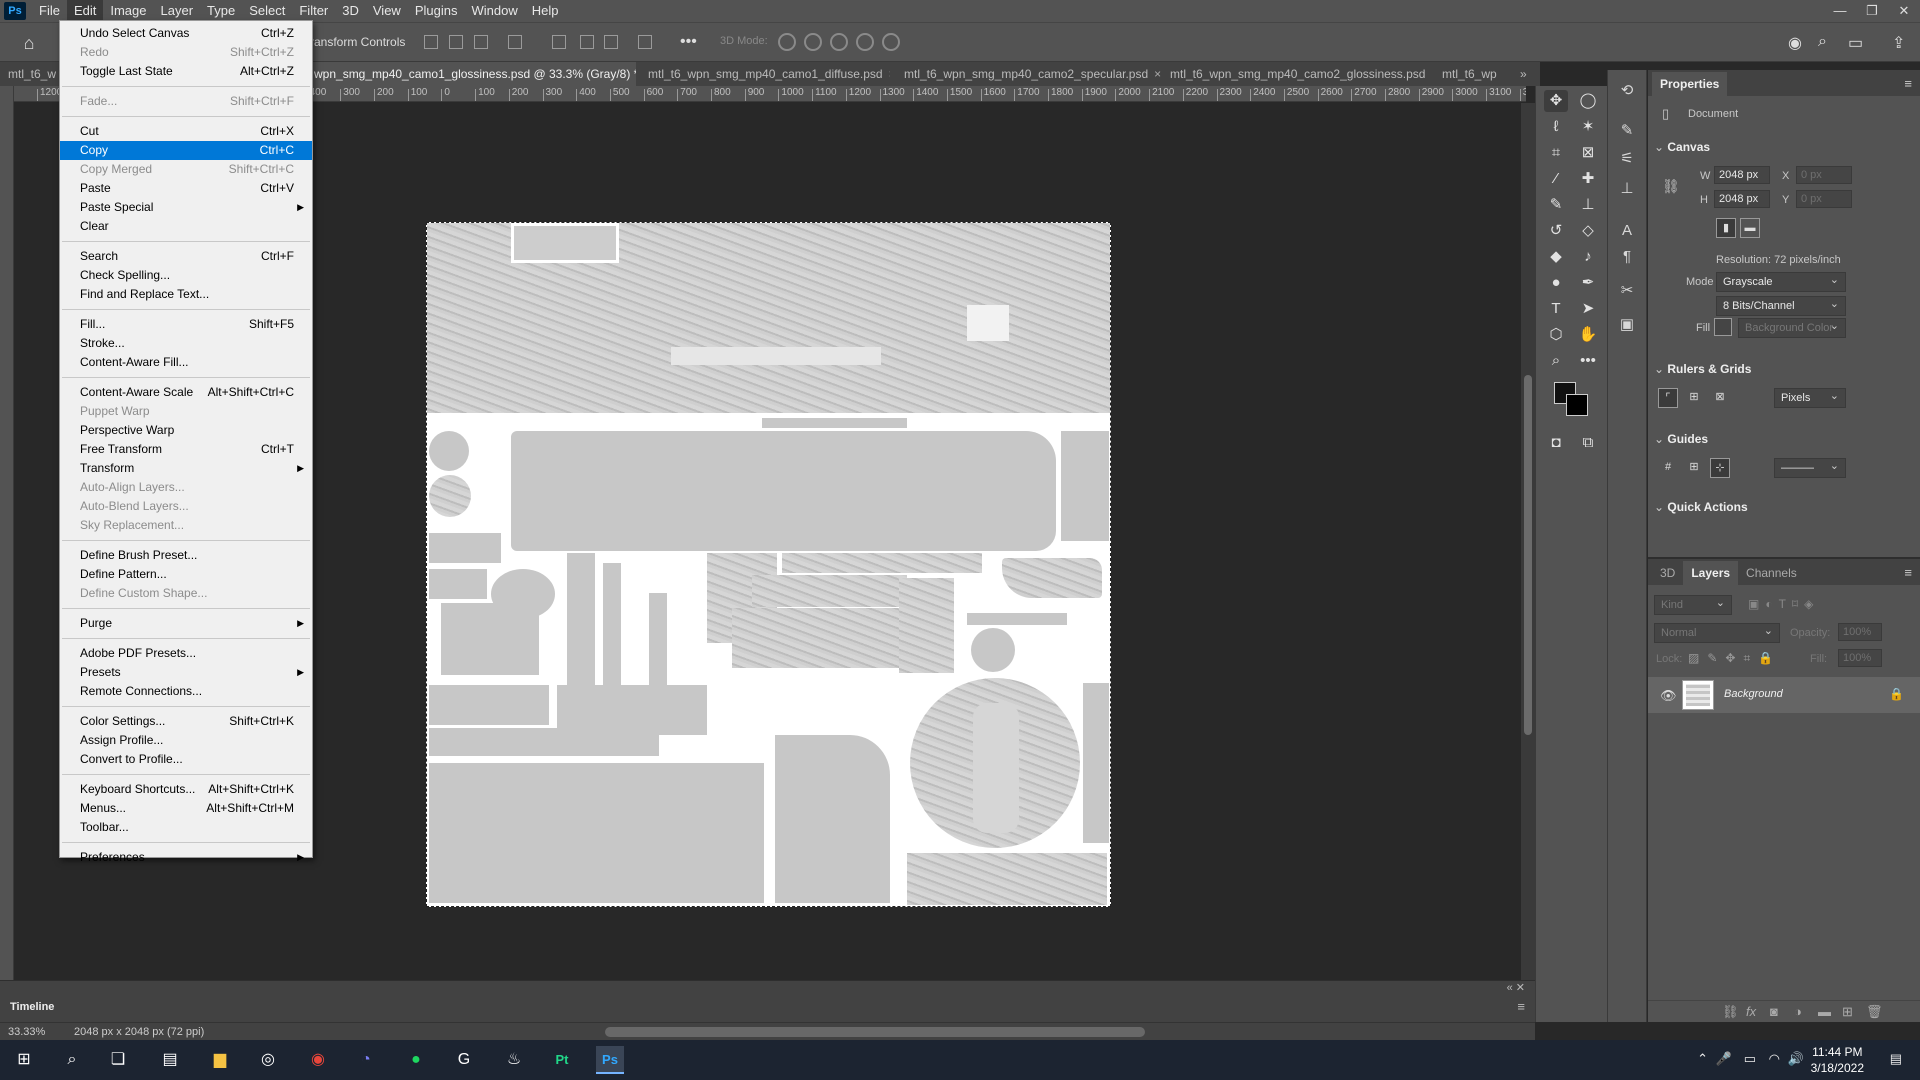 The height and width of the screenshot is (1080, 1920). I want to click on discord-icon: ◔, so click(366, 1060).